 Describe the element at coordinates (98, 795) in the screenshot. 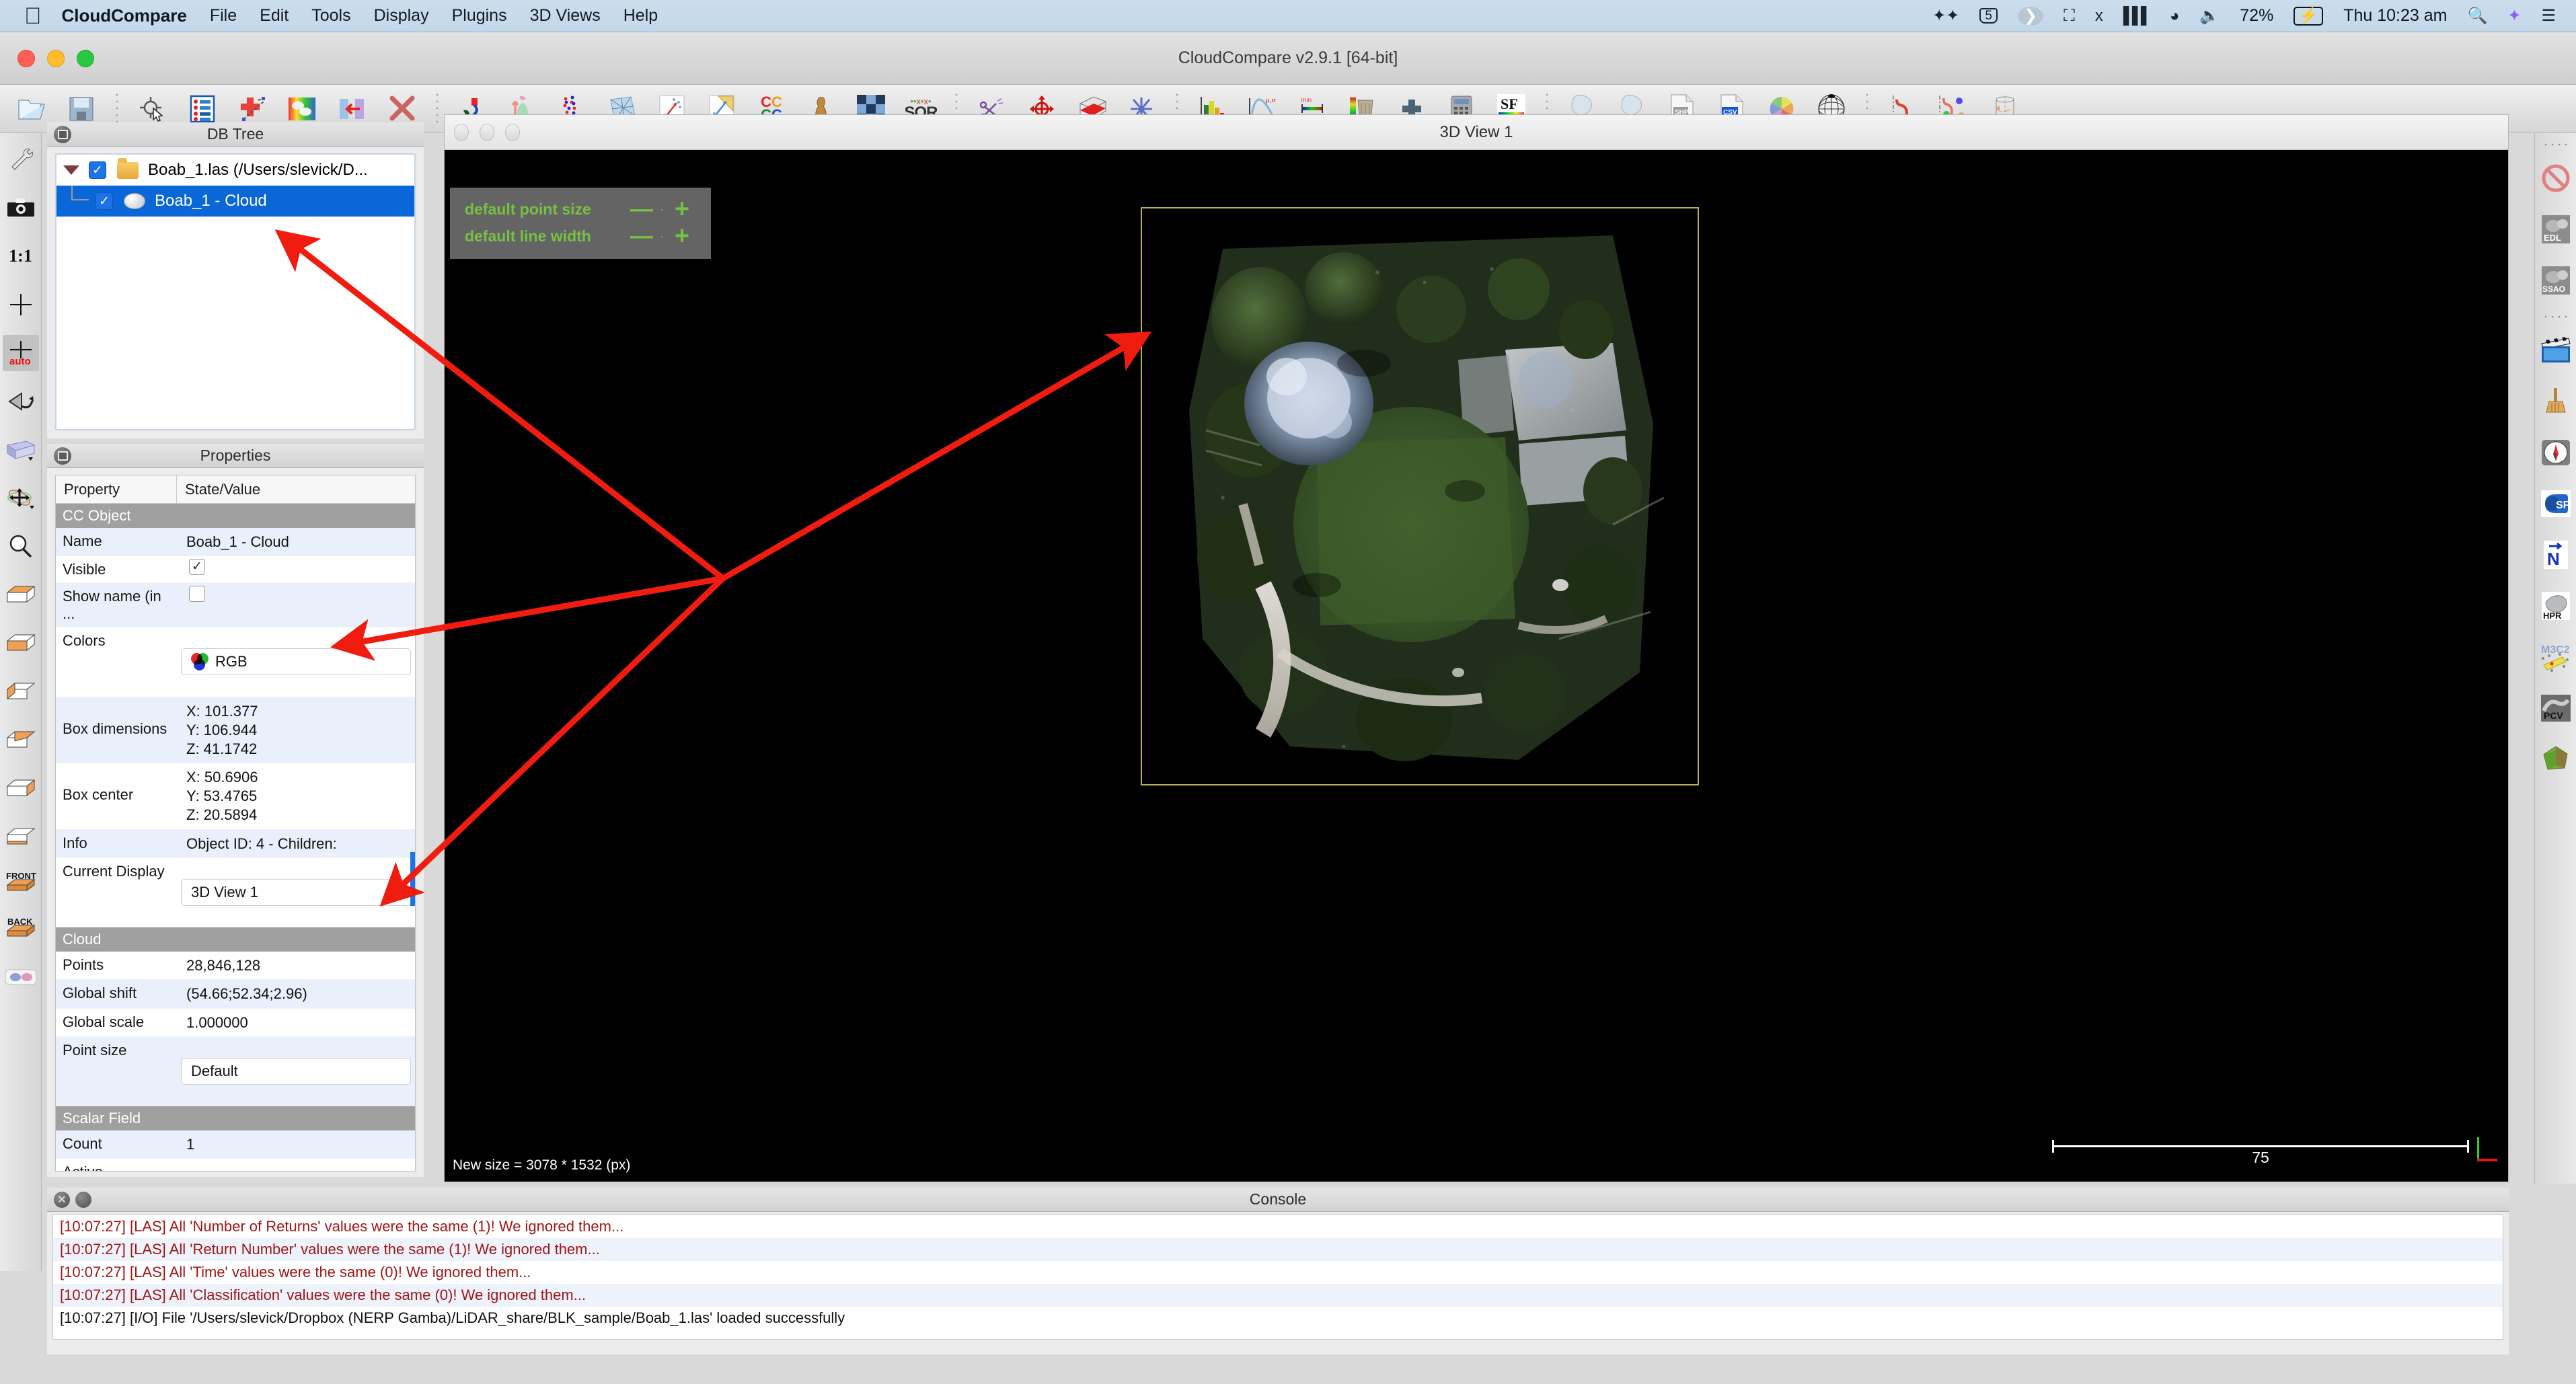

I see `prop-key: Box center` at that location.